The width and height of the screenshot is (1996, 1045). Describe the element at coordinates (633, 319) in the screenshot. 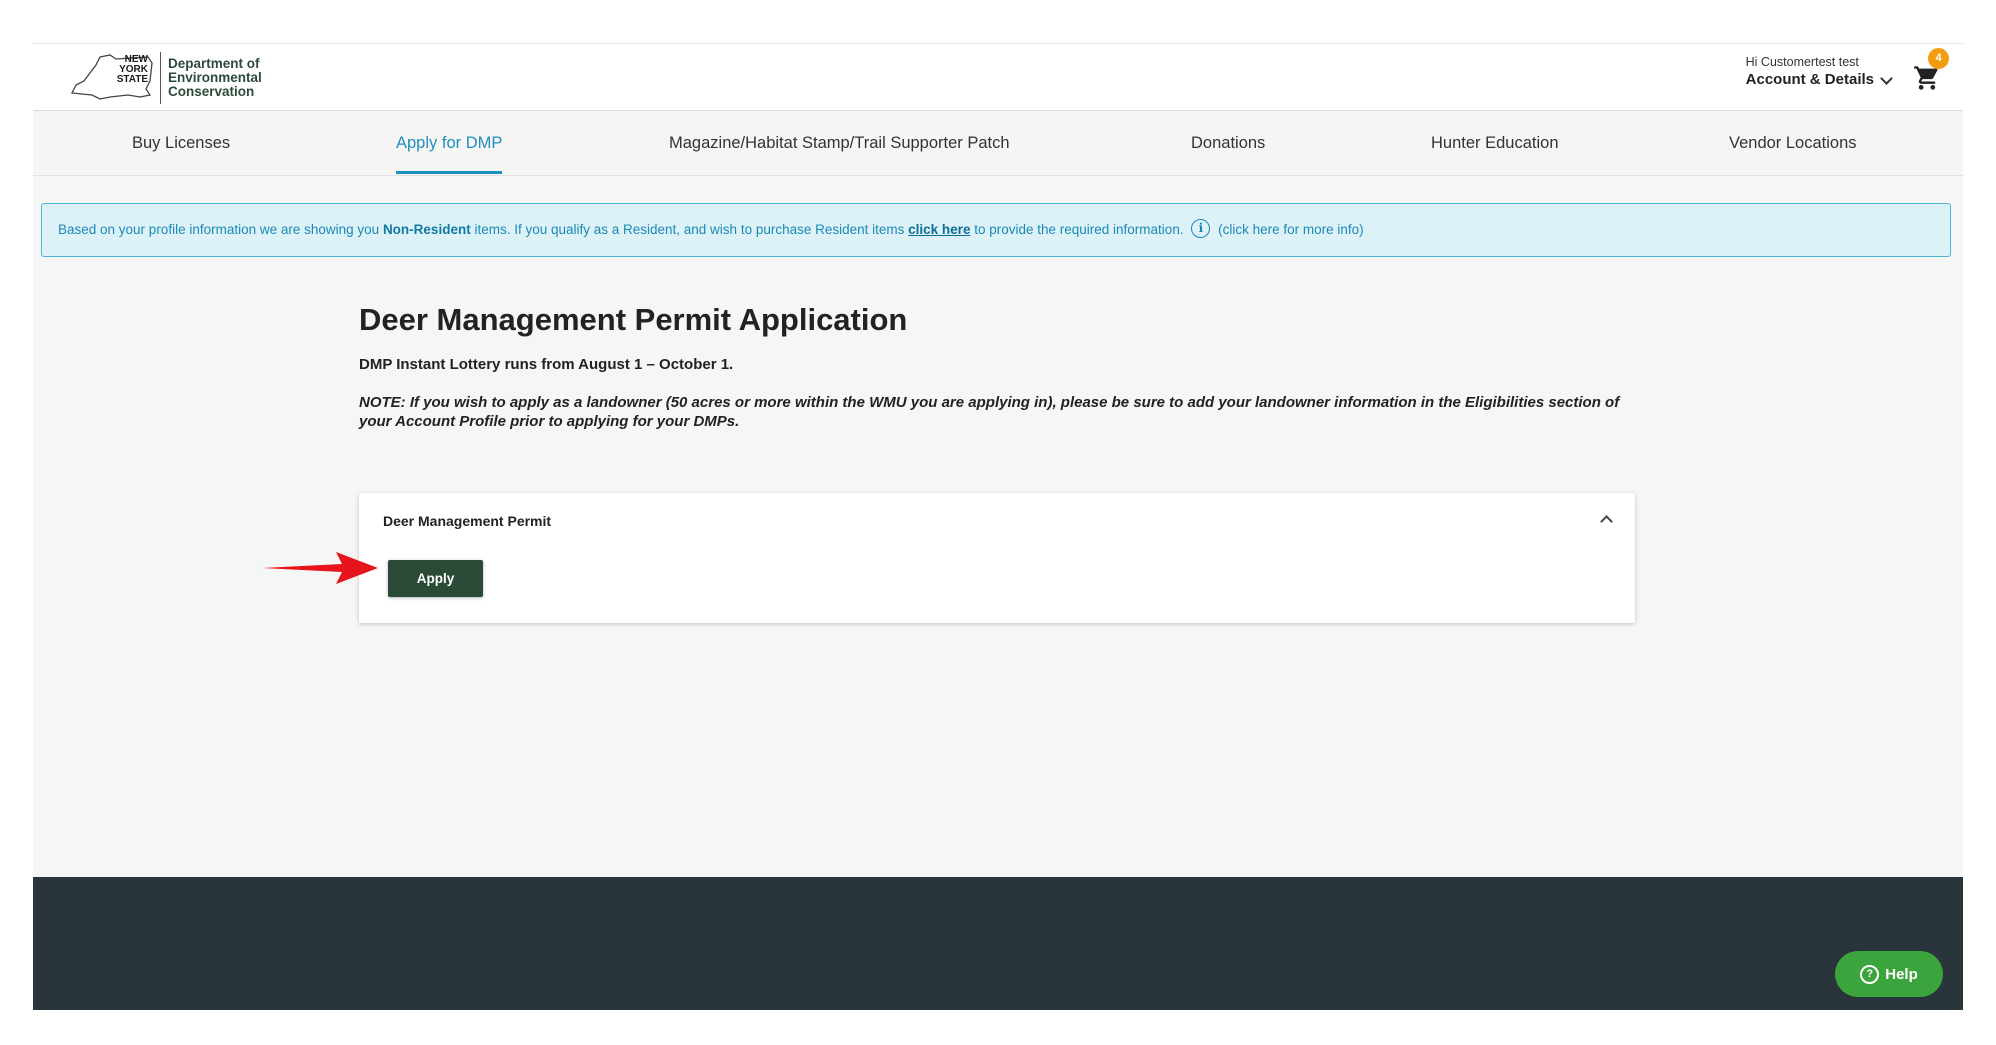

I see `page-title: Deer Management Permit Application` at that location.